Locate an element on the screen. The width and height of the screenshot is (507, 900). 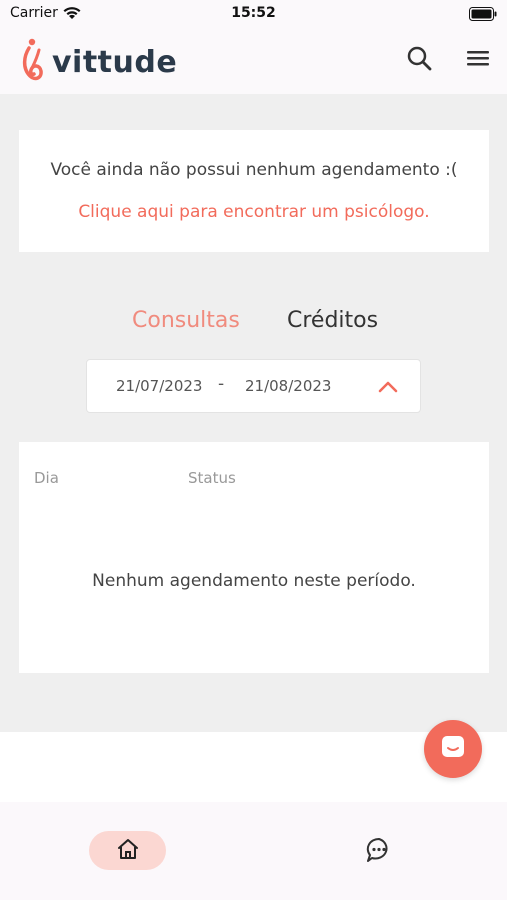
status-bar: Carrier 15:52 is located at coordinates (253, 14).